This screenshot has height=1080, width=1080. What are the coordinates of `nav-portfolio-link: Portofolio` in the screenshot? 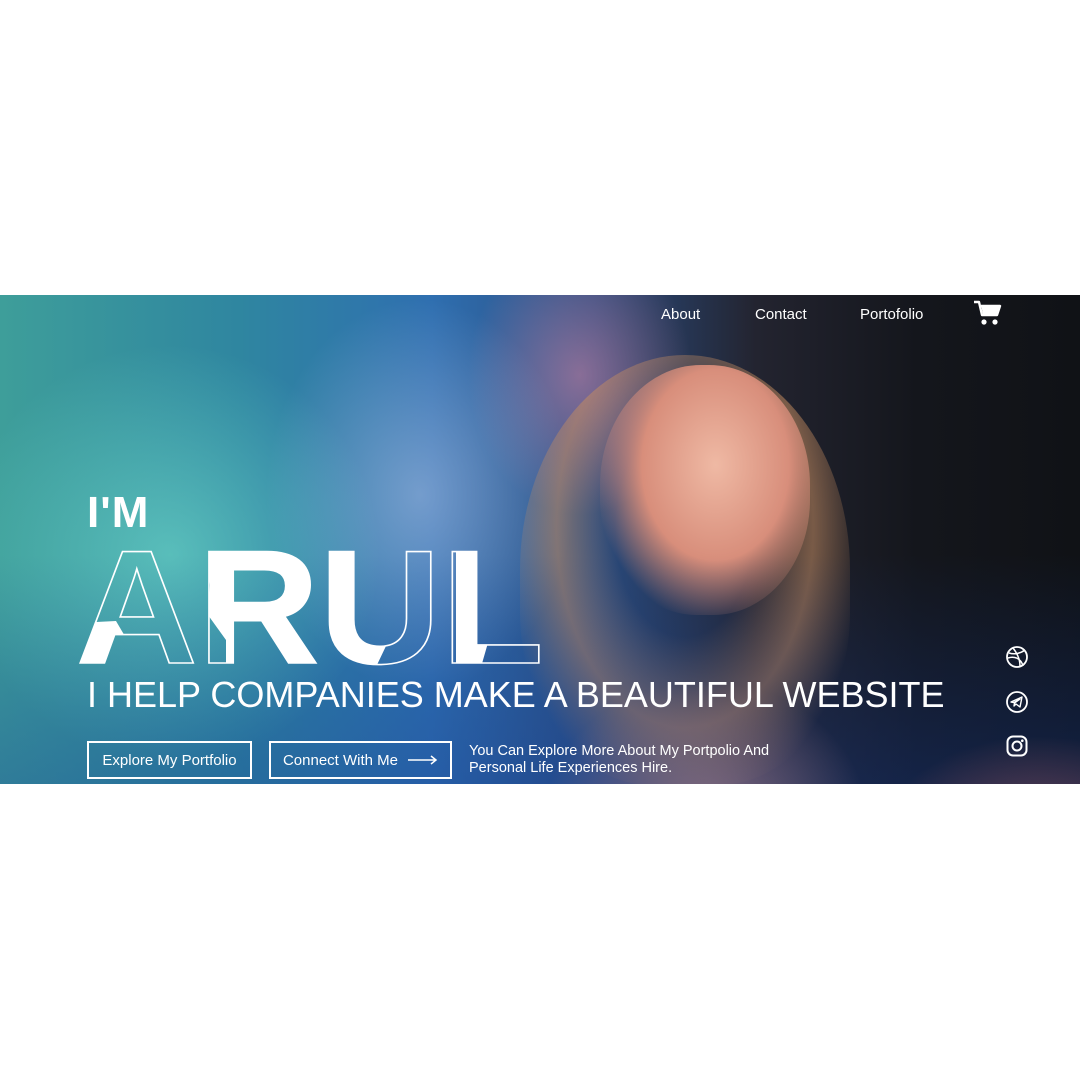 It's located at (891, 314).